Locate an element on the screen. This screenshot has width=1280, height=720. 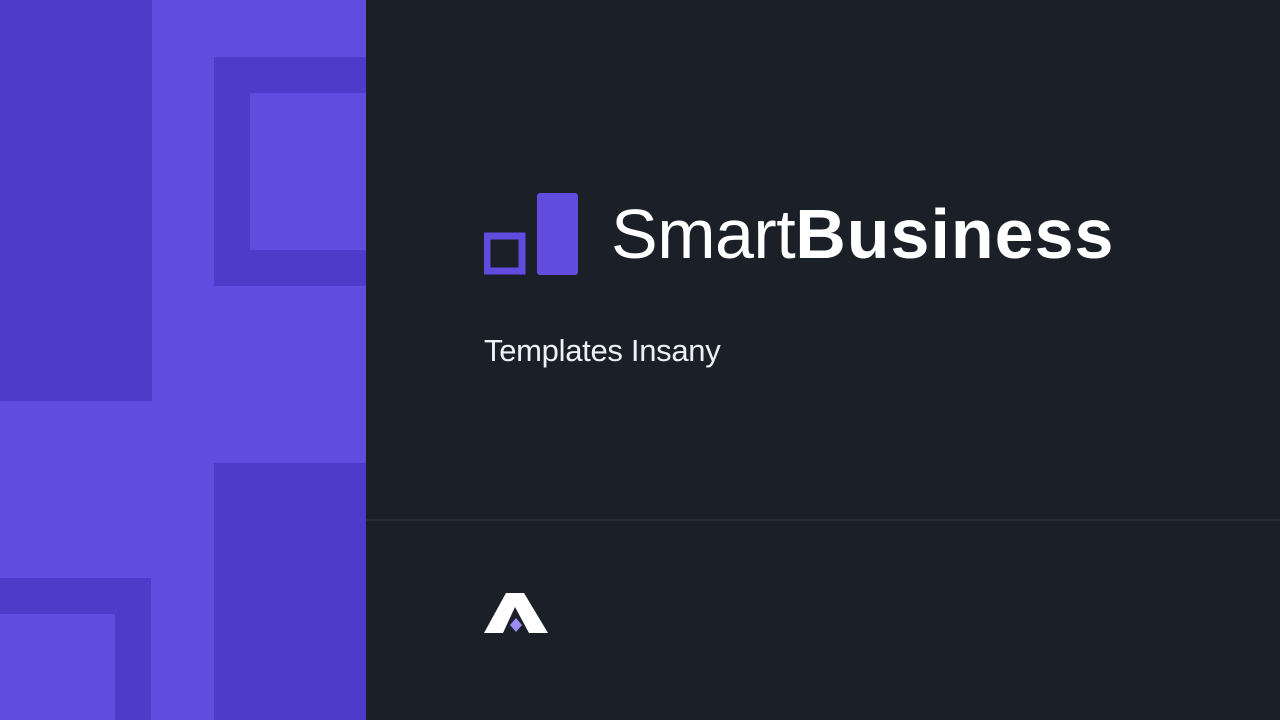
brand-subtitle: Templates Insany is located at coordinates (602, 350).